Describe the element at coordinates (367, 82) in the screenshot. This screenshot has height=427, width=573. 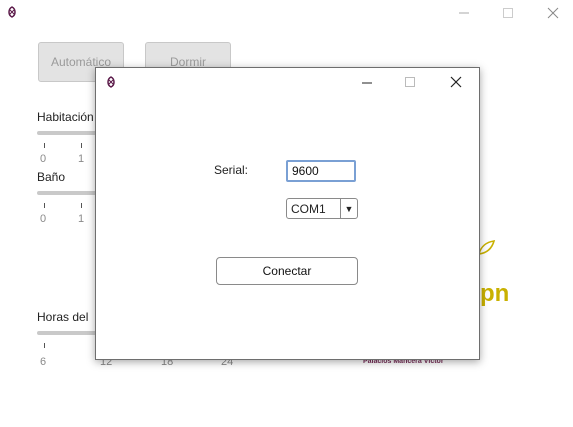
I see `dialog-minimize-icon` at that location.